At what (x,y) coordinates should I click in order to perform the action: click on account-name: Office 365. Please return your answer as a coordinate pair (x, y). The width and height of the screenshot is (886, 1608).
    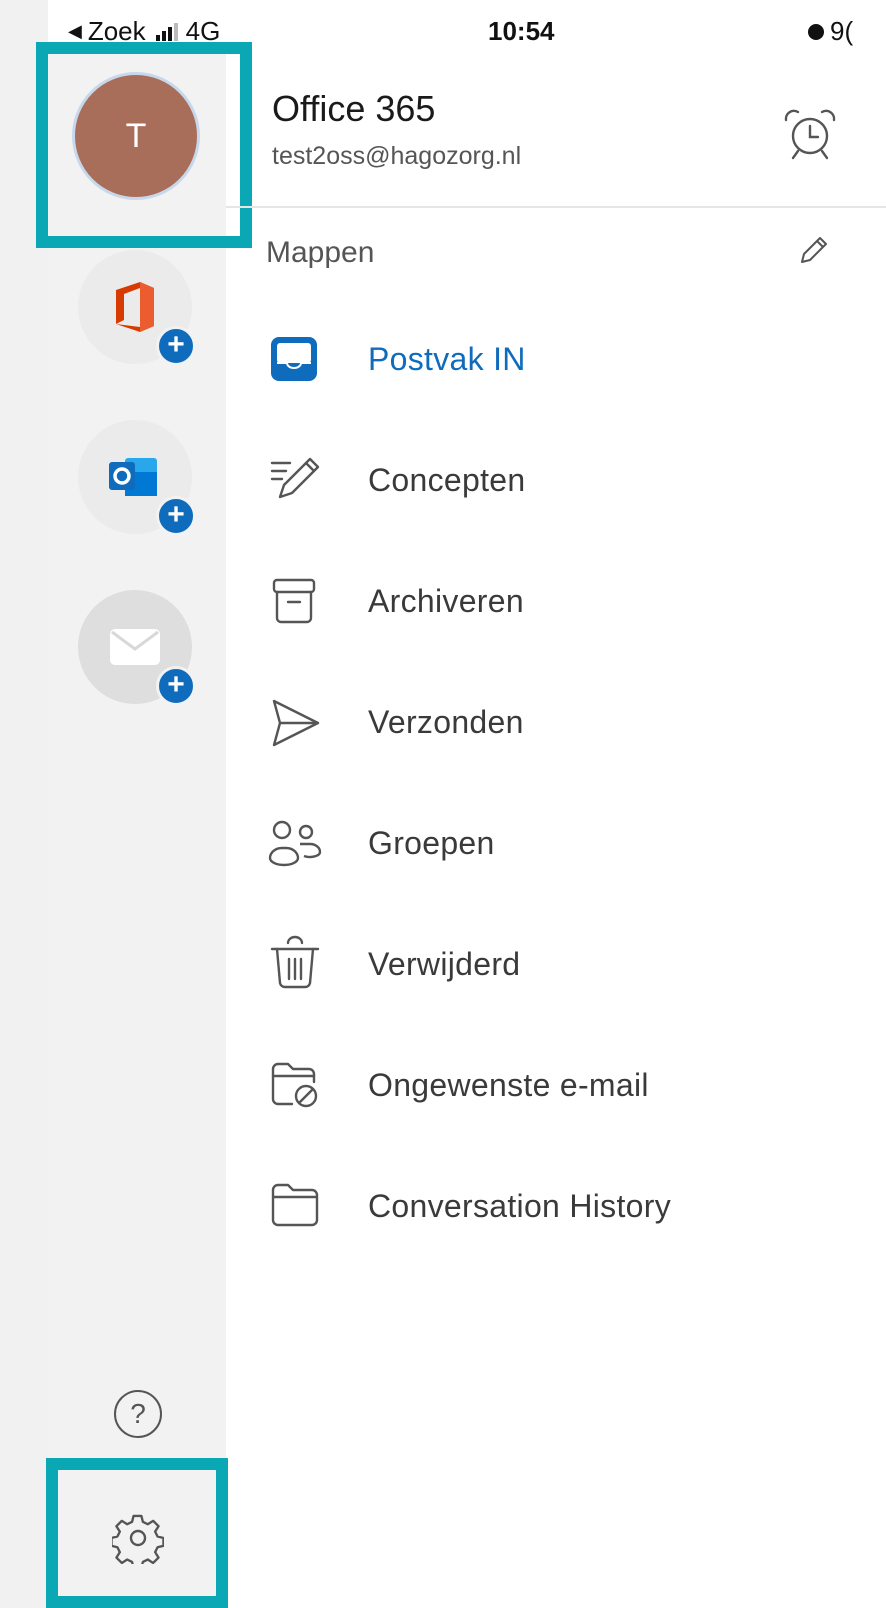
    Looking at the image, I should click on (354, 108).